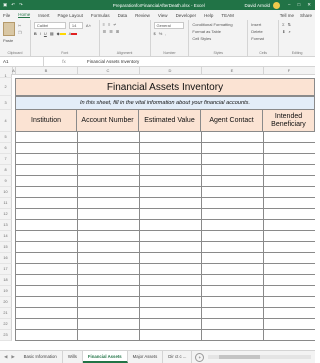  I want to click on next-sheet-icon: ▶, so click(12, 357).